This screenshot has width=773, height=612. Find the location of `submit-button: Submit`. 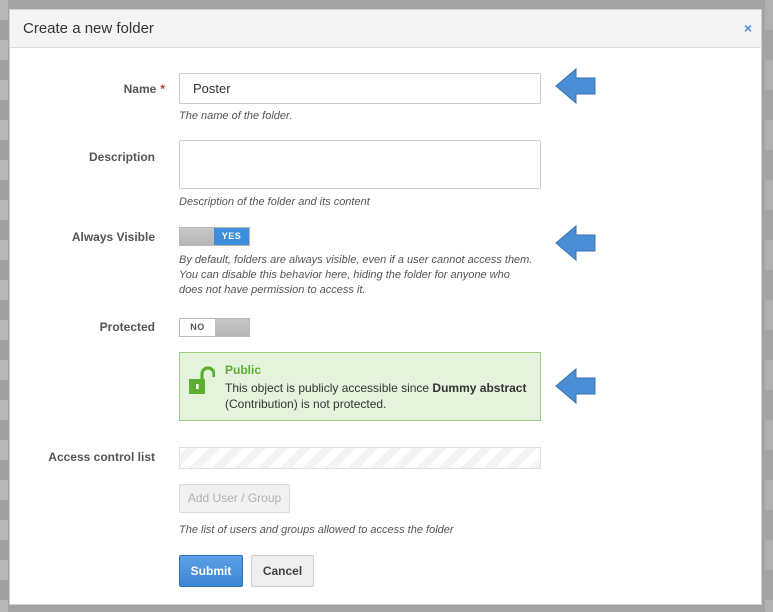

submit-button: Submit is located at coordinates (211, 571).